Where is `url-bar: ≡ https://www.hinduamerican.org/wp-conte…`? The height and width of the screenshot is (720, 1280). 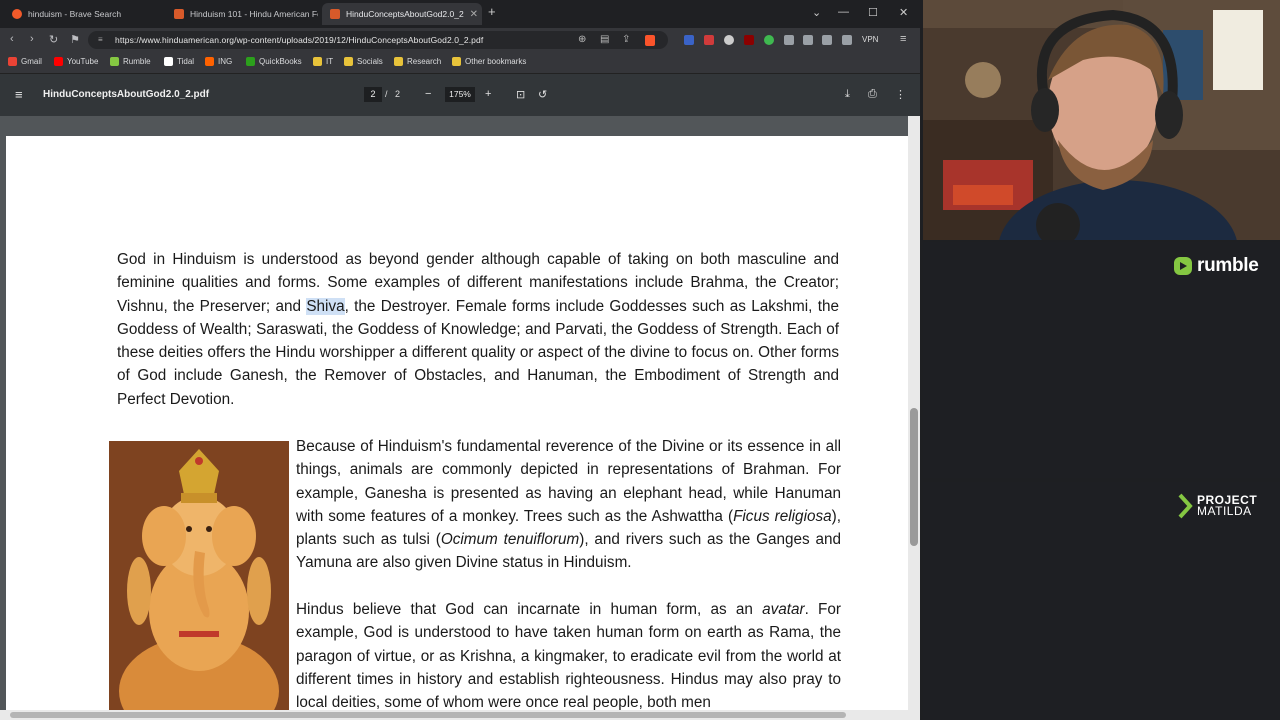
url-bar: ≡ https://www.hinduamerican.org/wp-conte… is located at coordinates (378, 40).